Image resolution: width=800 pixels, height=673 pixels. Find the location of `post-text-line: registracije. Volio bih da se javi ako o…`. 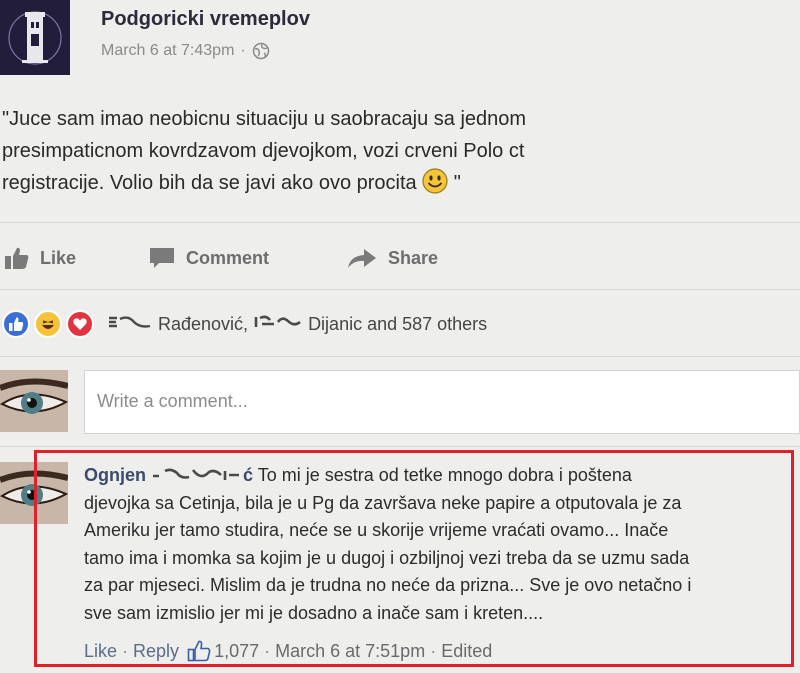

post-text-line: registracije. Volio bih da se javi ako o… is located at coordinates (209, 183).